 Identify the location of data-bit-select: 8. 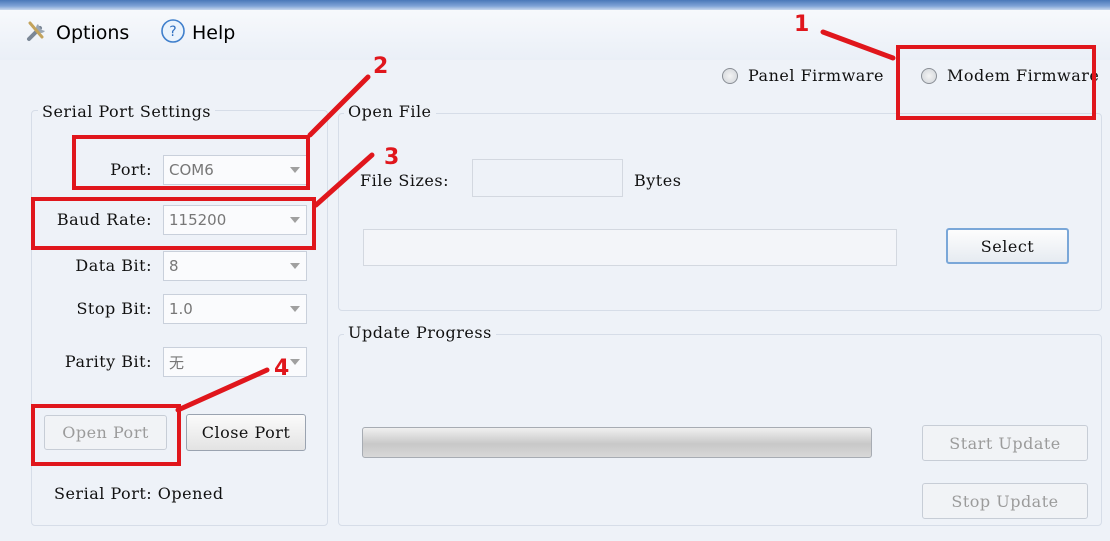
(235, 266).